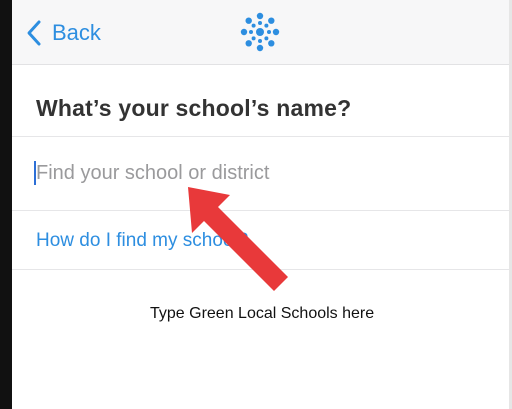 The width and height of the screenshot is (512, 409). Describe the element at coordinates (262, 313) in the screenshot. I see `annotation-instruction: Type Green Local Schools here` at that location.